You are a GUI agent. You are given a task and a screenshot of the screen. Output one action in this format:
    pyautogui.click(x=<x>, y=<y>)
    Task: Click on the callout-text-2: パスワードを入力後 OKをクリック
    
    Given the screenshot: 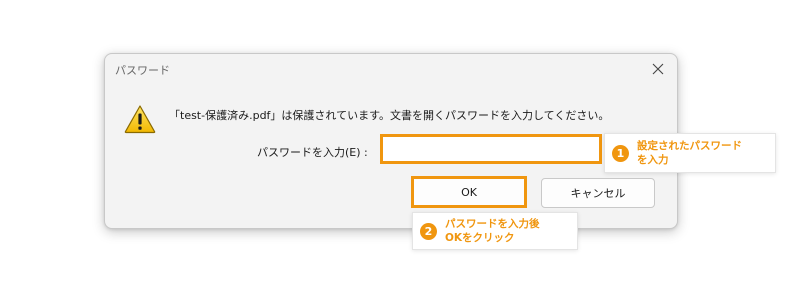 What is the action you would take?
    pyautogui.click(x=492, y=231)
    